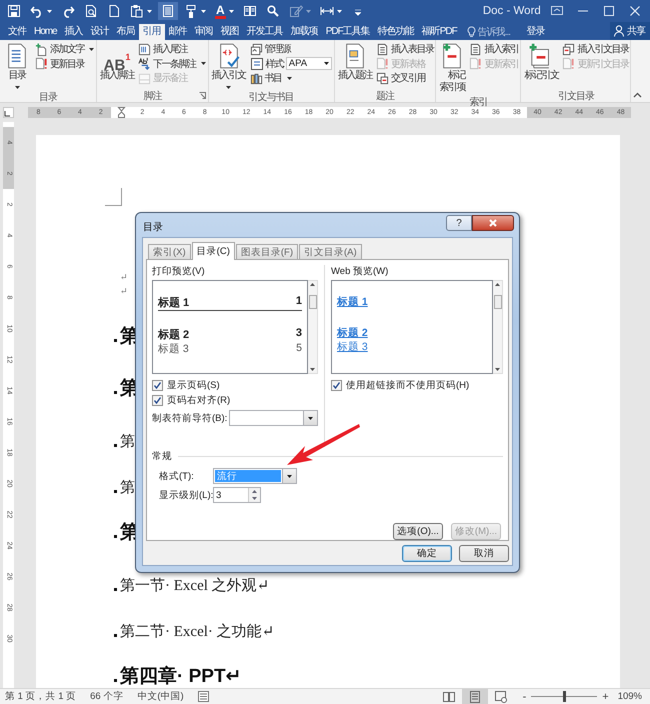 Image resolution: width=650 pixels, height=704 pixels. Describe the element at coordinates (497, 369) in the screenshot. I see `scroll-down-icon` at that location.